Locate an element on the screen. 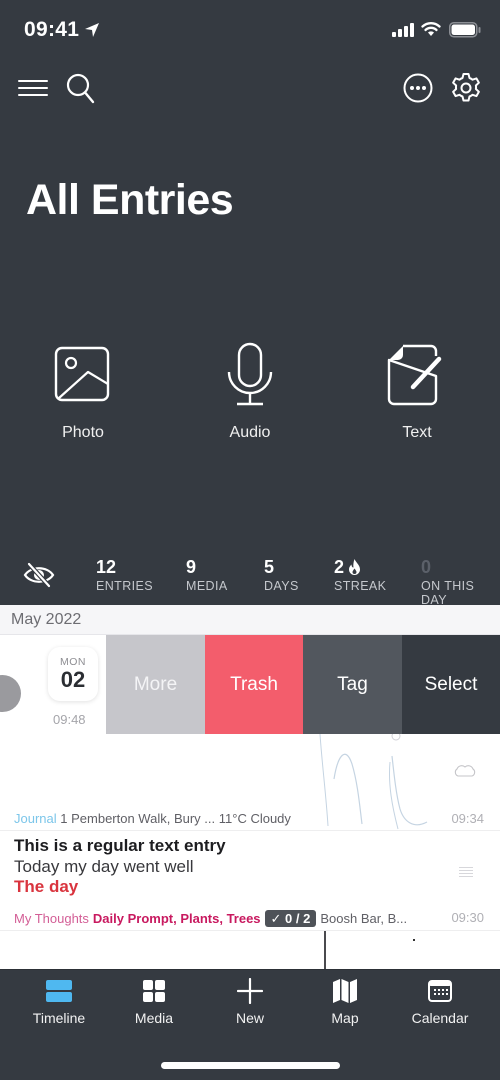 The width and height of the screenshot is (500, 1080). photo-entry-button: Photo is located at coordinates (83, 391).